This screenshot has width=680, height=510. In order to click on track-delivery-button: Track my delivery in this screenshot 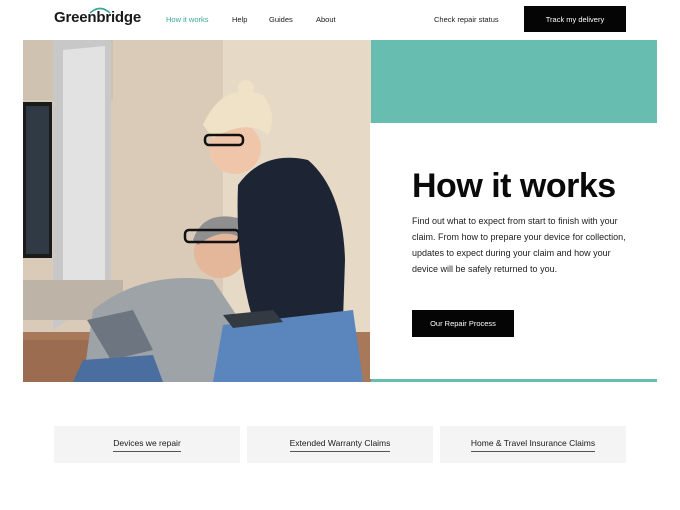, I will do `click(575, 19)`.